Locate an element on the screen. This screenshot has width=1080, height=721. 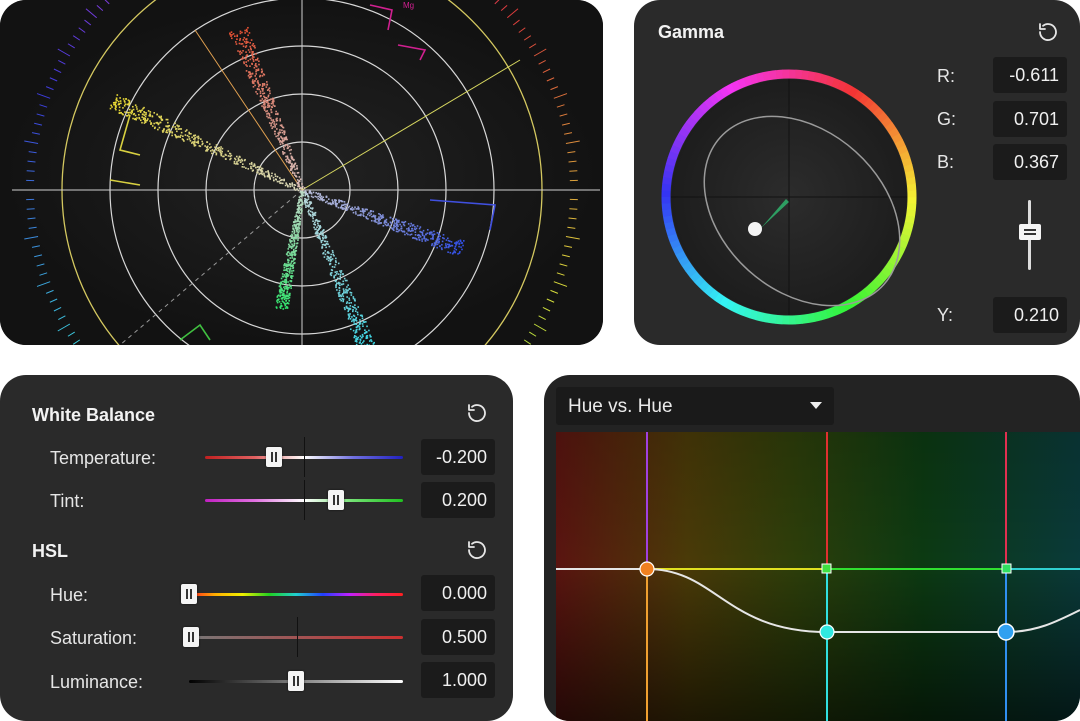
gamma-b-field: 0.367 is located at coordinates (1030, 162).